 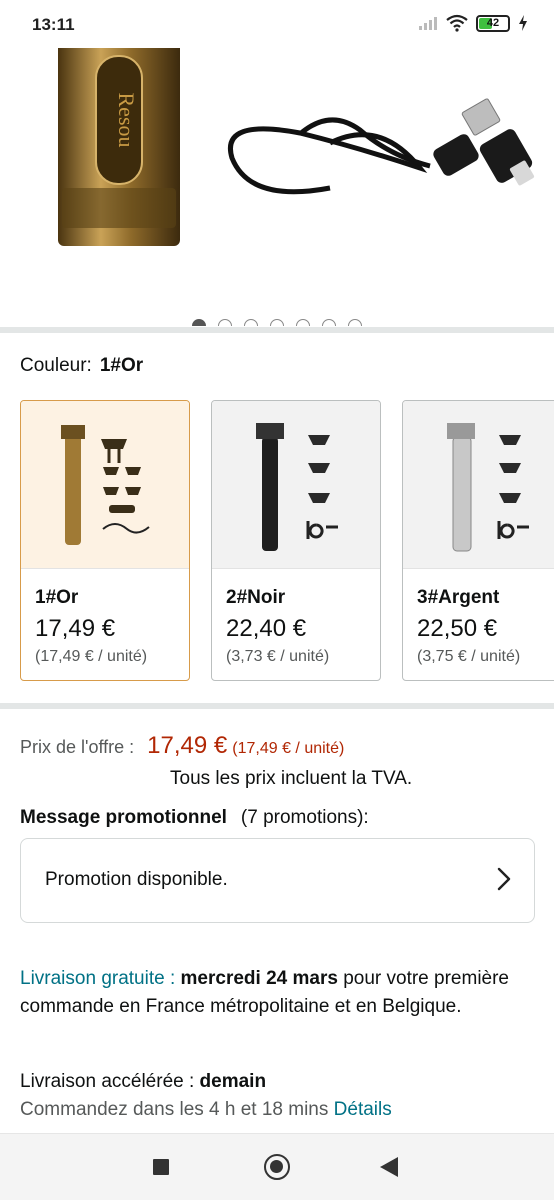 I want to click on promotion-button: Promotion disponible., so click(x=277, y=880).